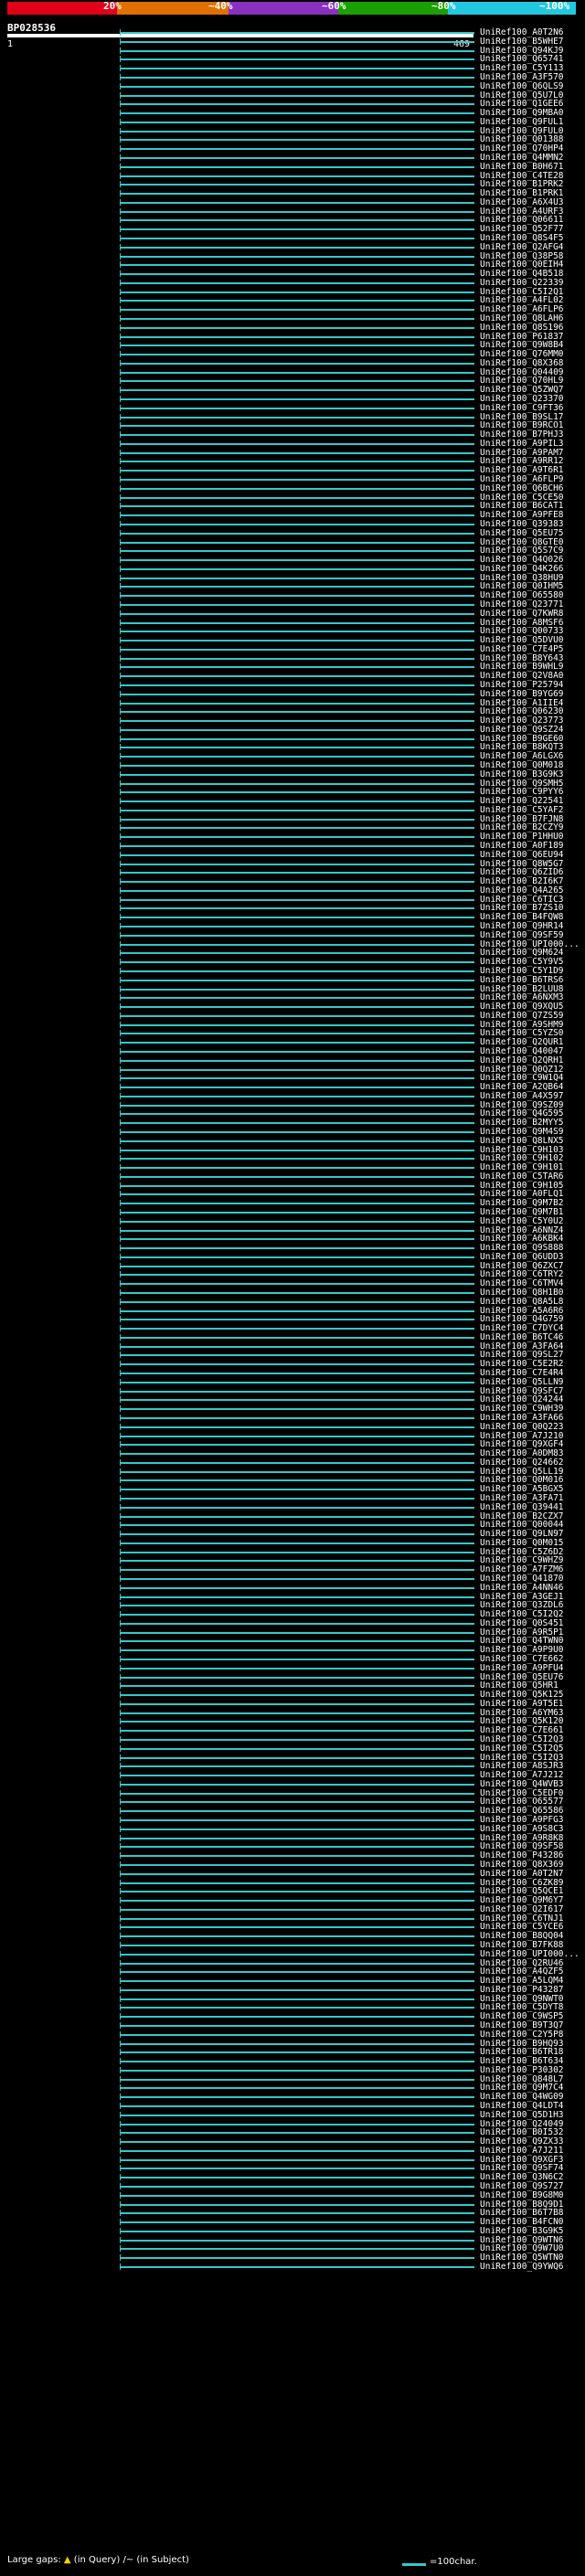  What do you see at coordinates (128, 2560) in the screenshot?
I see `gap-subject-icon: /~` at bounding box center [128, 2560].